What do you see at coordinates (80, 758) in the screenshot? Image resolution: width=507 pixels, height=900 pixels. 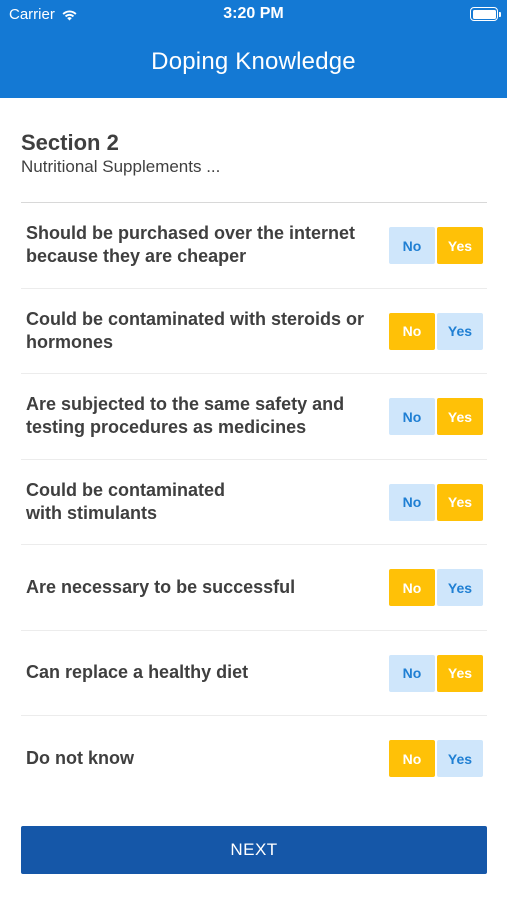 I see `question-text: Do not know` at bounding box center [80, 758].